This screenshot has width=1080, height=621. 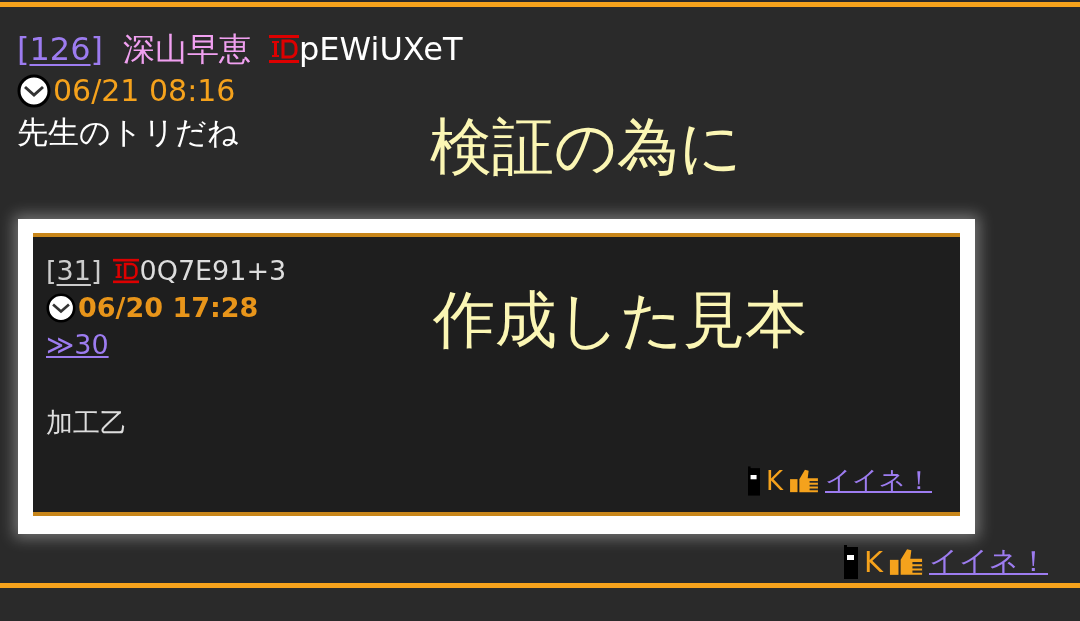 What do you see at coordinates (586, 147) in the screenshot?
I see `annotation-text: 検証の為に` at bounding box center [586, 147].